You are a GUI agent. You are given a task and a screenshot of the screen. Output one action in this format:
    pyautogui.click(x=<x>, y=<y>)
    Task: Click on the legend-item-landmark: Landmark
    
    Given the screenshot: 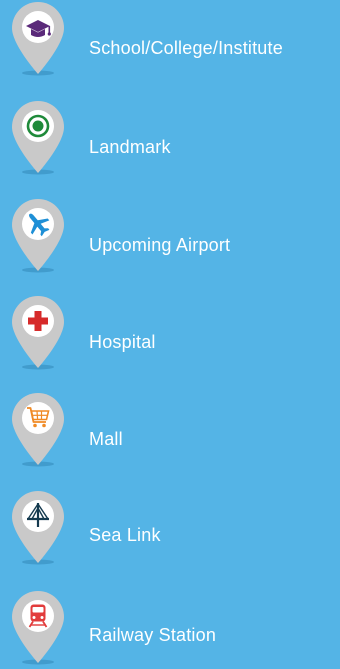 What is the action you would take?
    pyautogui.click(x=170, y=139)
    